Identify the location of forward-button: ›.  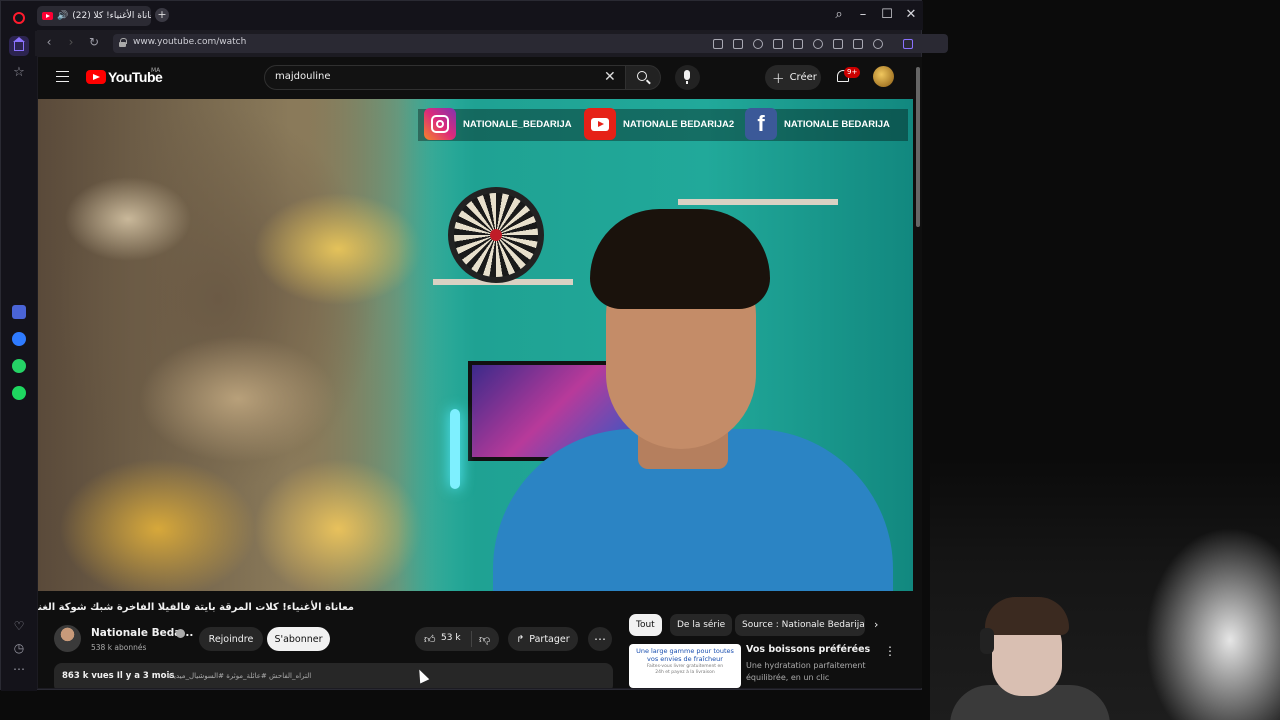
(71, 42).